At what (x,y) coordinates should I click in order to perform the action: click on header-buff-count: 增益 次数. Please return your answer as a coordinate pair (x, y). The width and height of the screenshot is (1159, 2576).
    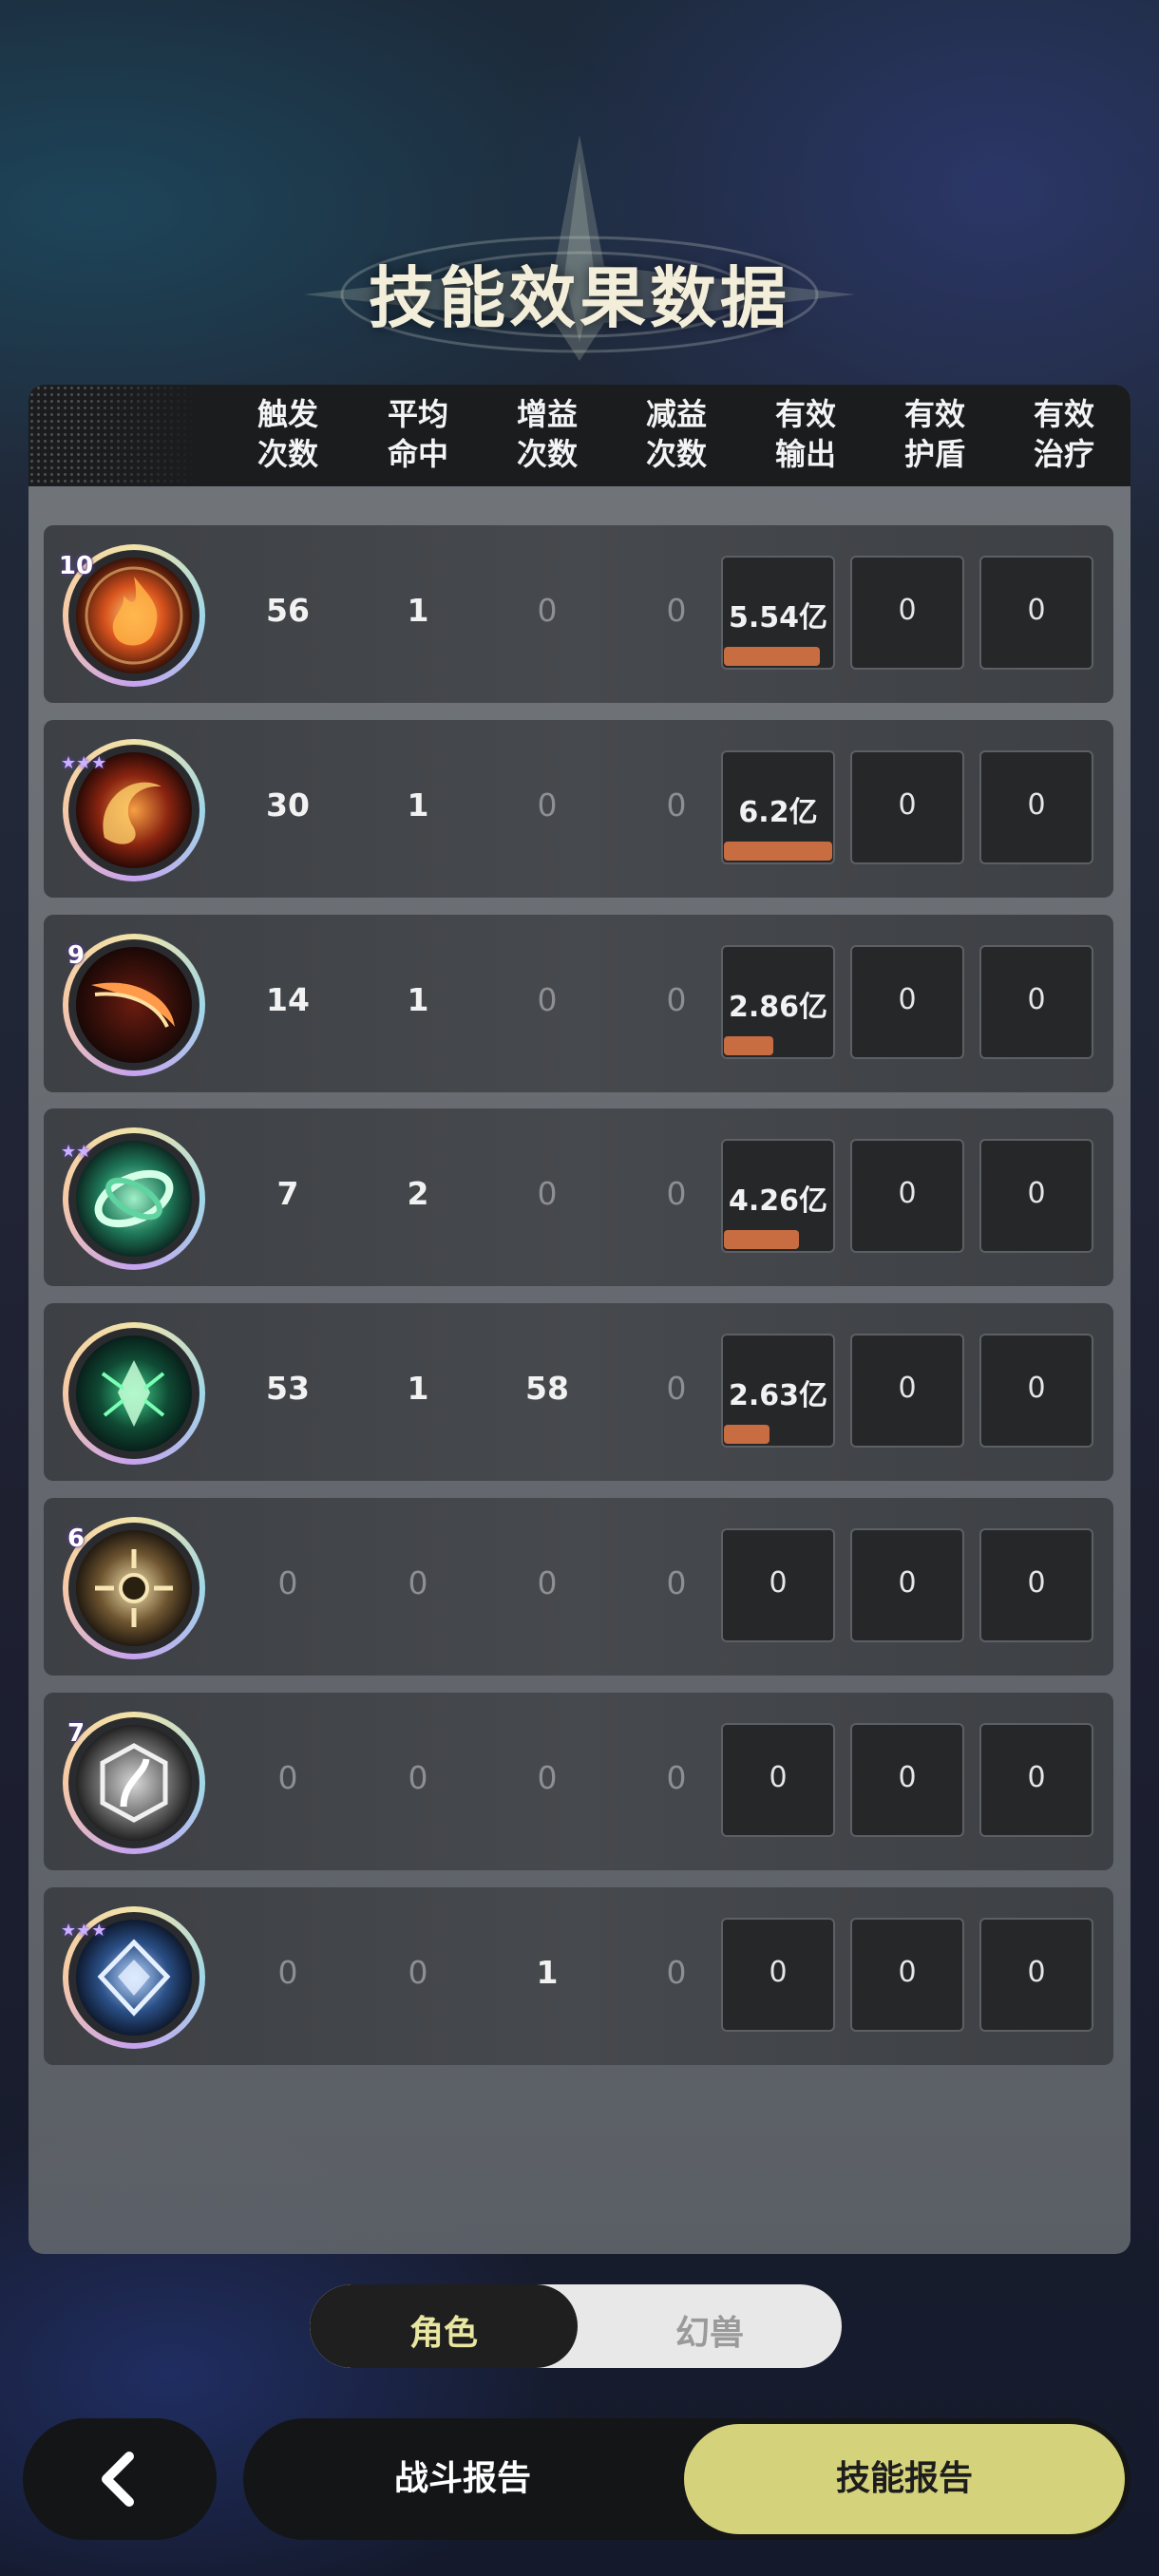
    Looking at the image, I should click on (547, 434).